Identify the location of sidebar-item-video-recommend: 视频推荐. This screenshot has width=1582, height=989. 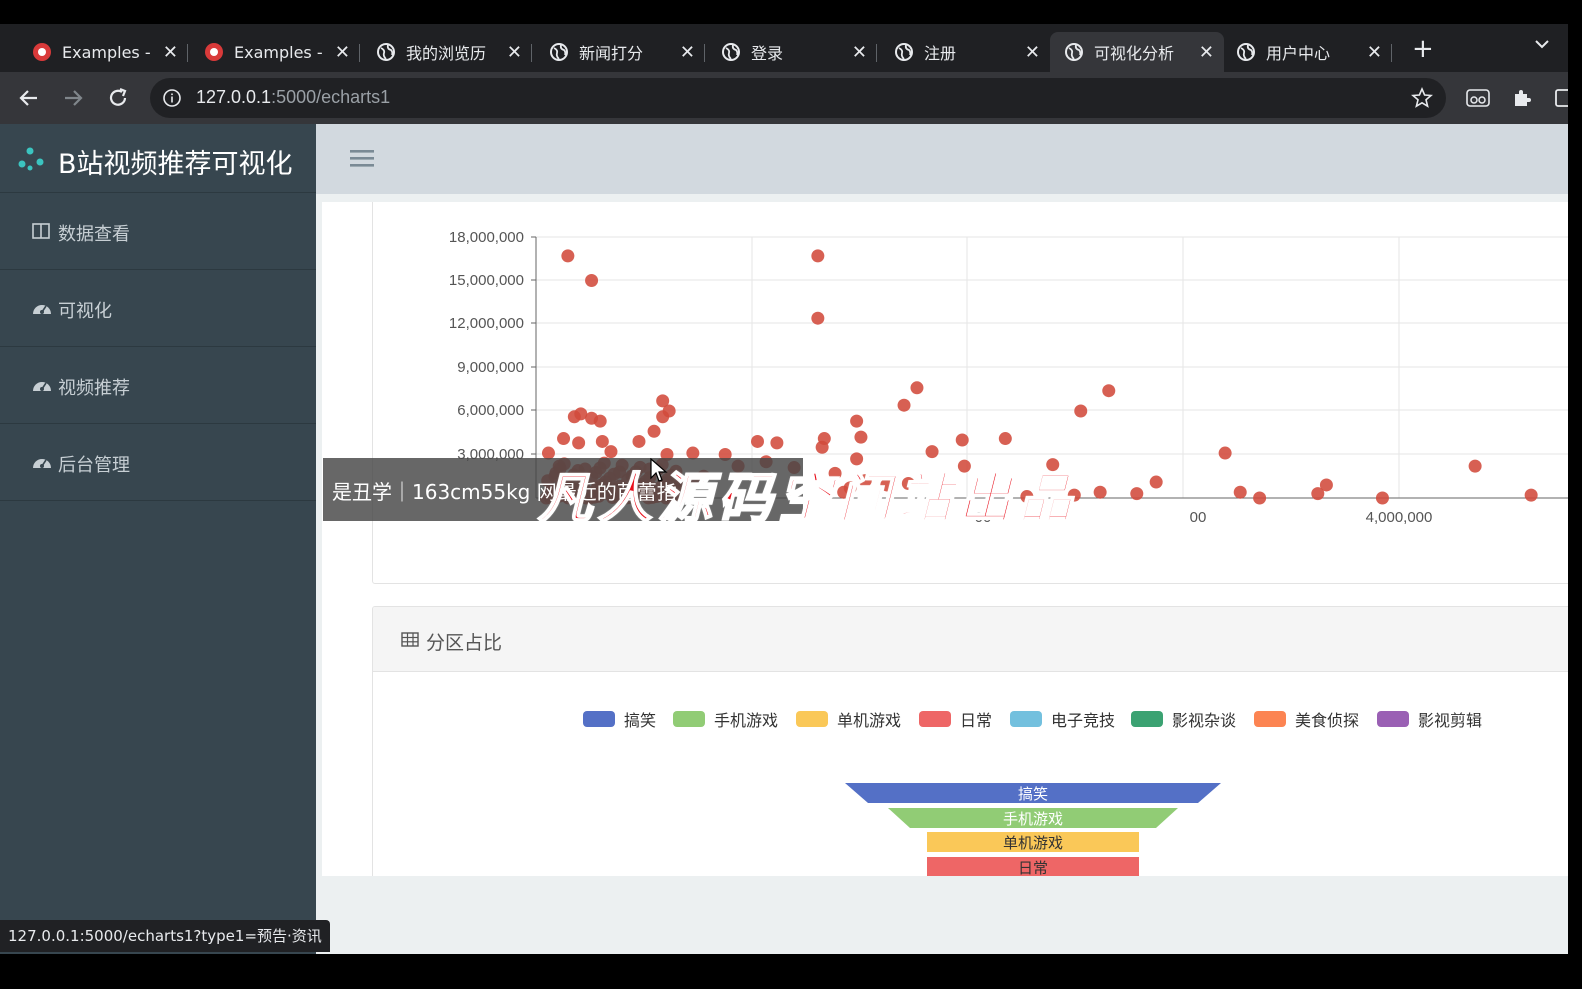
(158, 385).